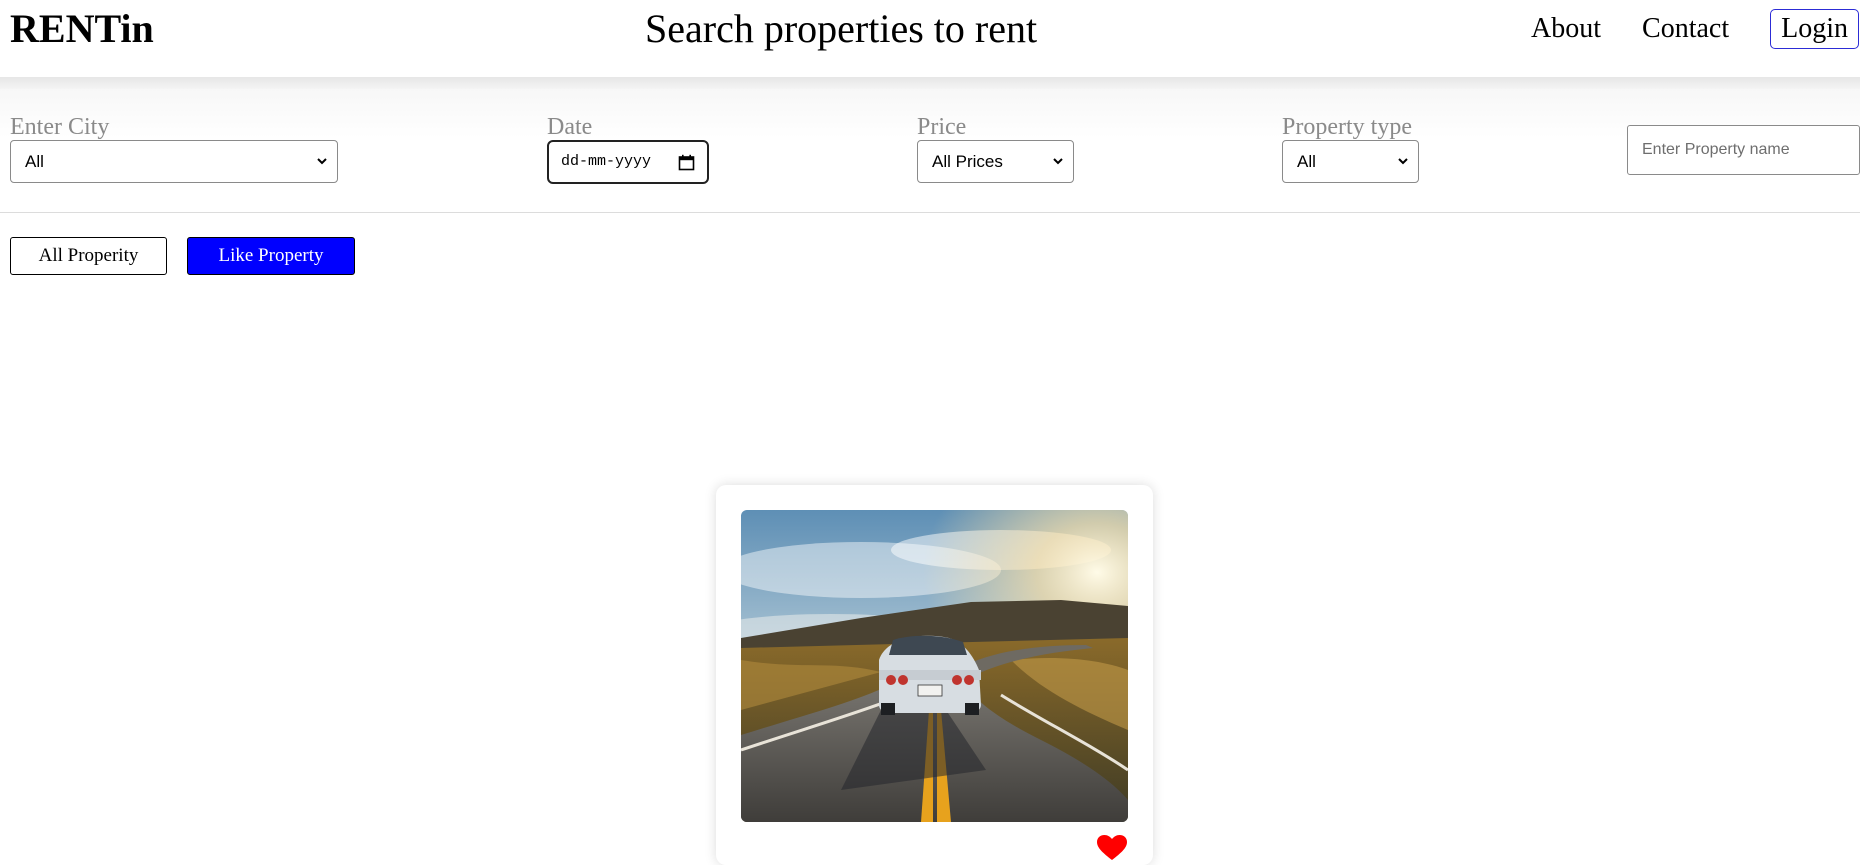 This screenshot has width=1860, height=865. I want to click on site-logo: RENTin, so click(82, 29).